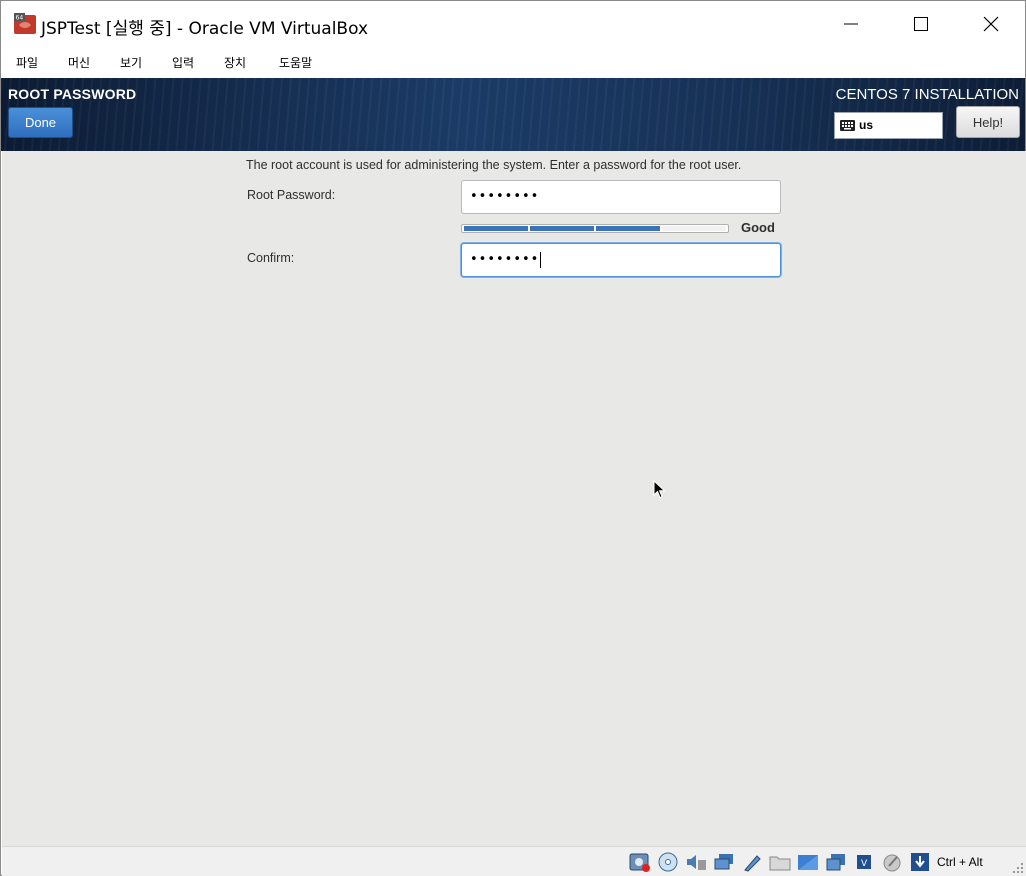 This screenshot has width=1026, height=876. I want to click on installation-title: CENTOS 7 INSTALLATION, so click(927, 94).